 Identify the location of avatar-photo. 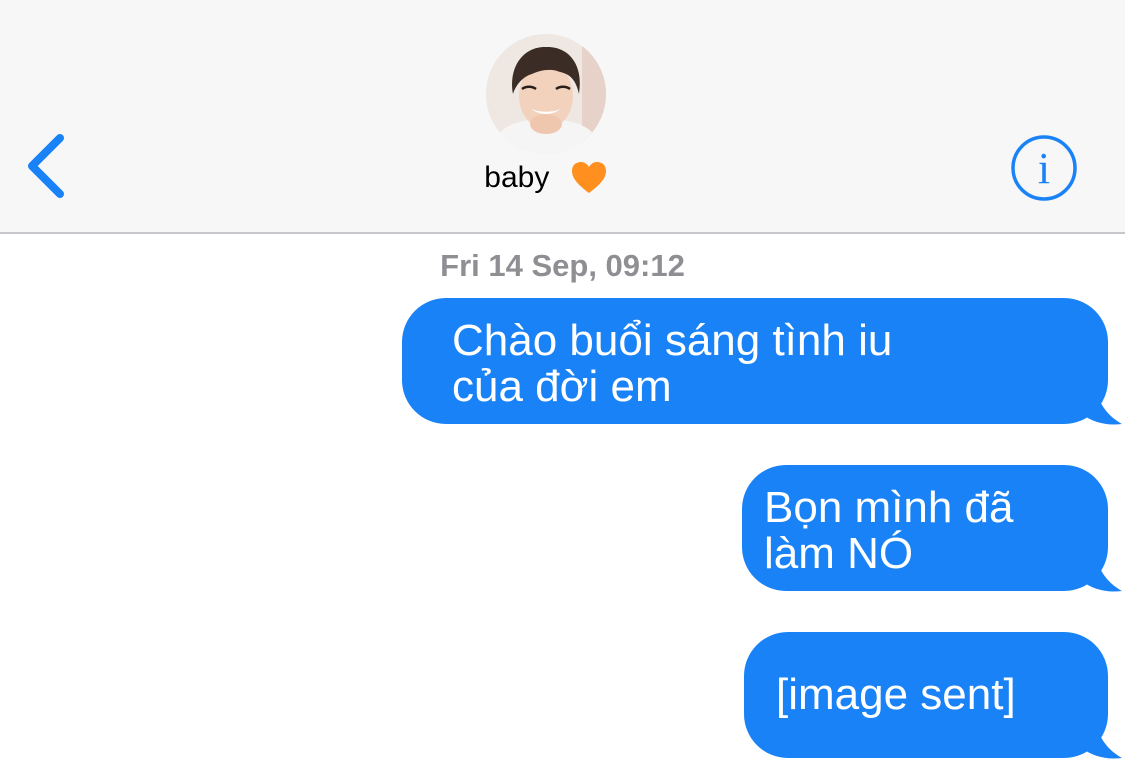
(546, 94).